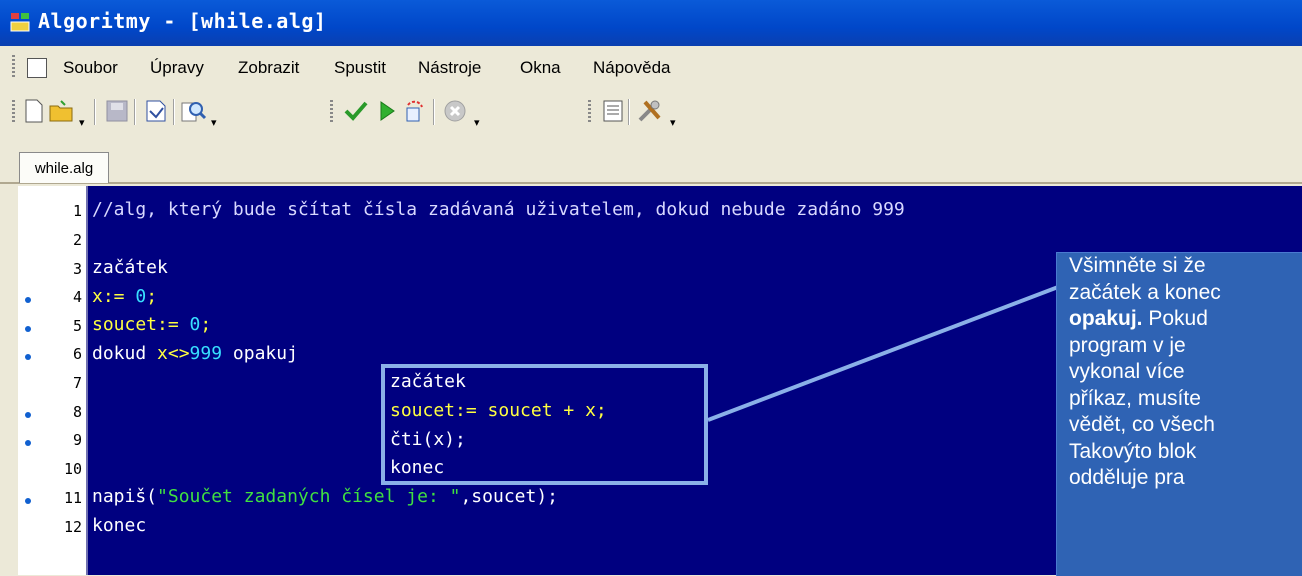 Image resolution: width=1302 pixels, height=576 pixels. Describe the element at coordinates (77, 269) in the screenshot. I see `line-number: 3` at that location.